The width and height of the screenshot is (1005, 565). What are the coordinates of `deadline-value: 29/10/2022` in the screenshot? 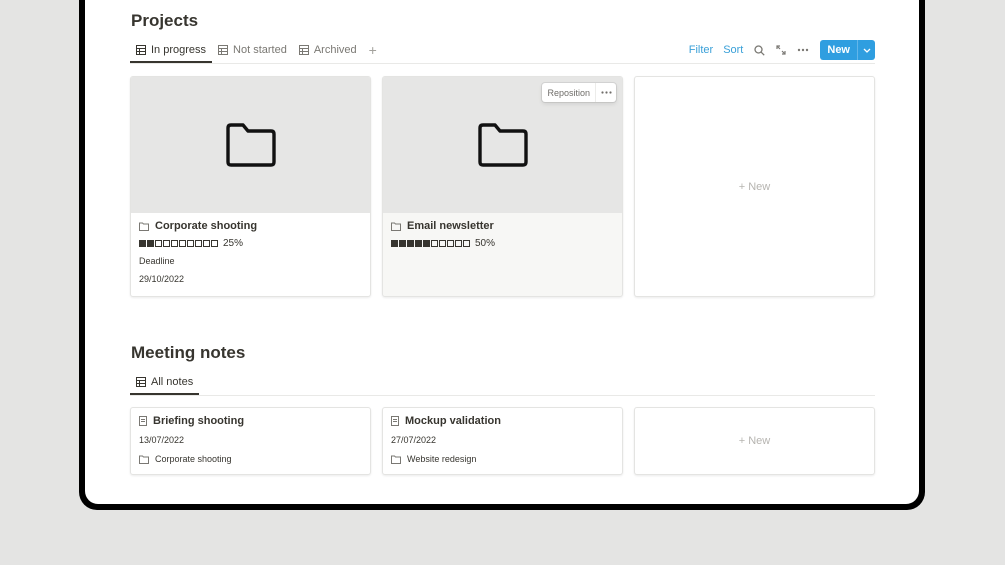 It's located at (162, 279).